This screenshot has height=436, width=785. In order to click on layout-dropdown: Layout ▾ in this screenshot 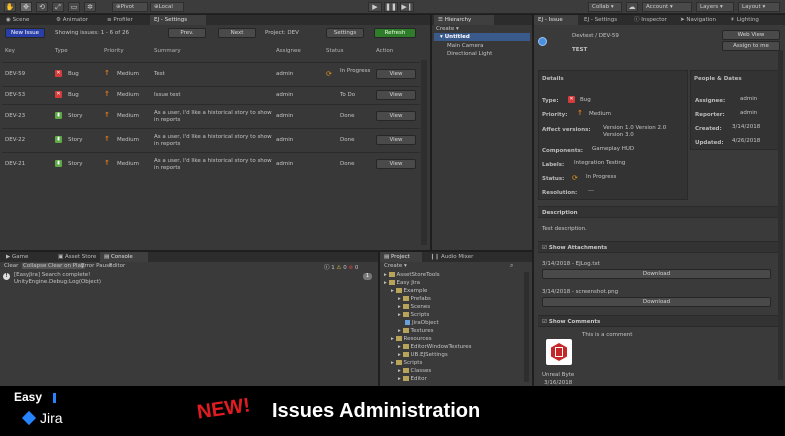, I will do `click(759, 7)`.